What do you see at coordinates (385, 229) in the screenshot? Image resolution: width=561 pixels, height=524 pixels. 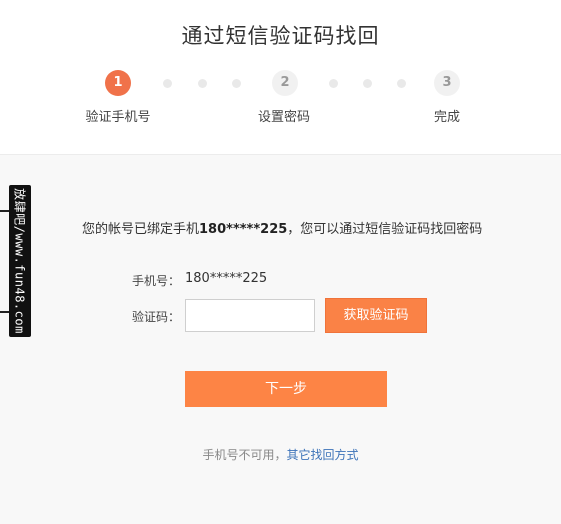 I see `notice-suffix: ，您可以通过短信验证码找回密码` at bounding box center [385, 229].